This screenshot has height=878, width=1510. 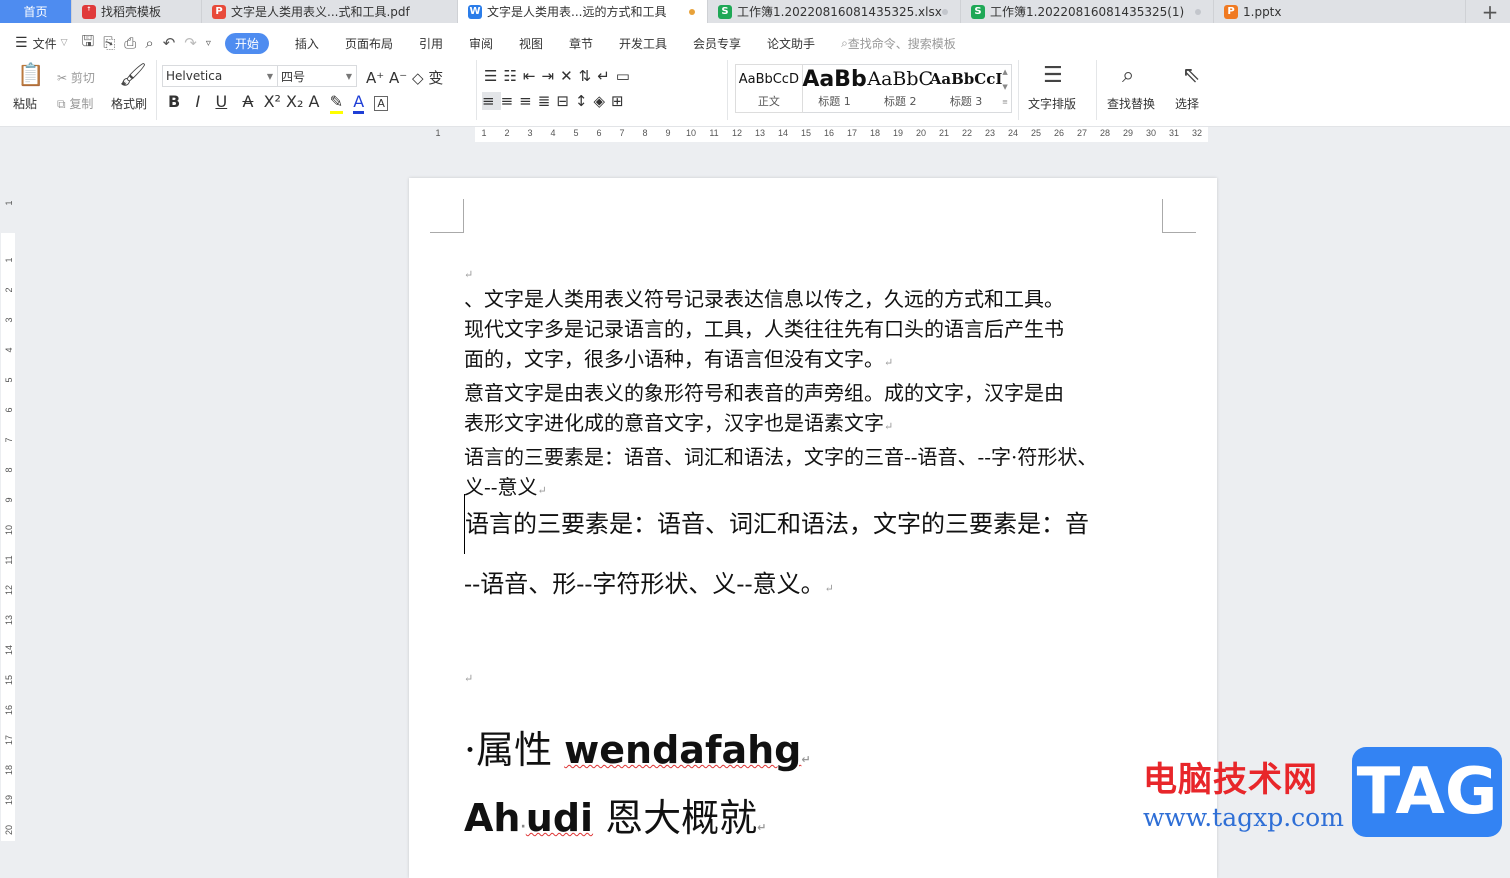 I want to click on superscript-icon: X², so click(x=272, y=101).